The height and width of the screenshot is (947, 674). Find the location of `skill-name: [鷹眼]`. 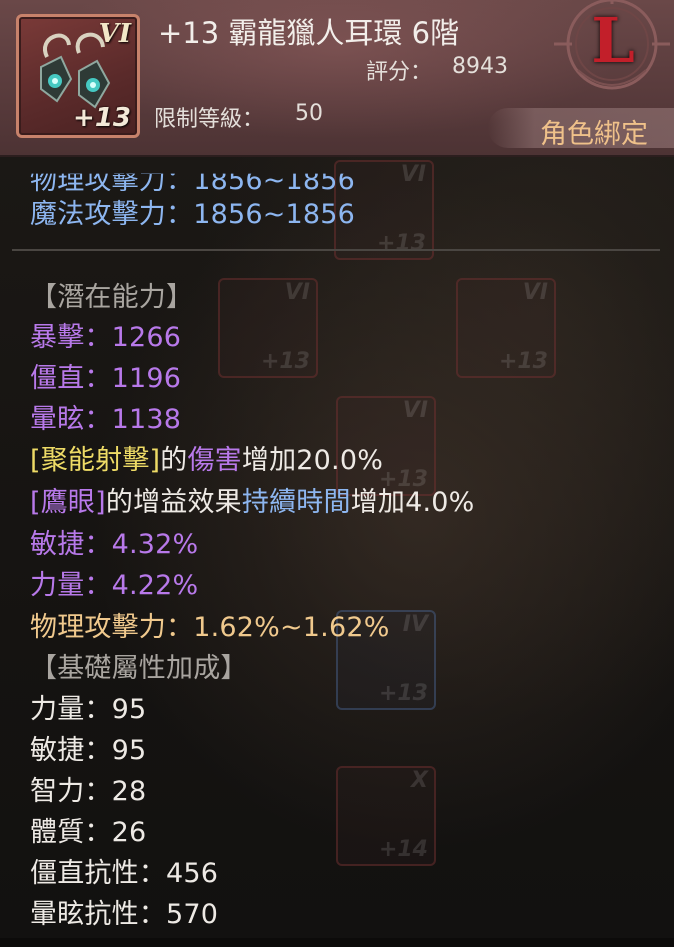

skill-name: [鷹眼] is located at coordinates (68, 502).